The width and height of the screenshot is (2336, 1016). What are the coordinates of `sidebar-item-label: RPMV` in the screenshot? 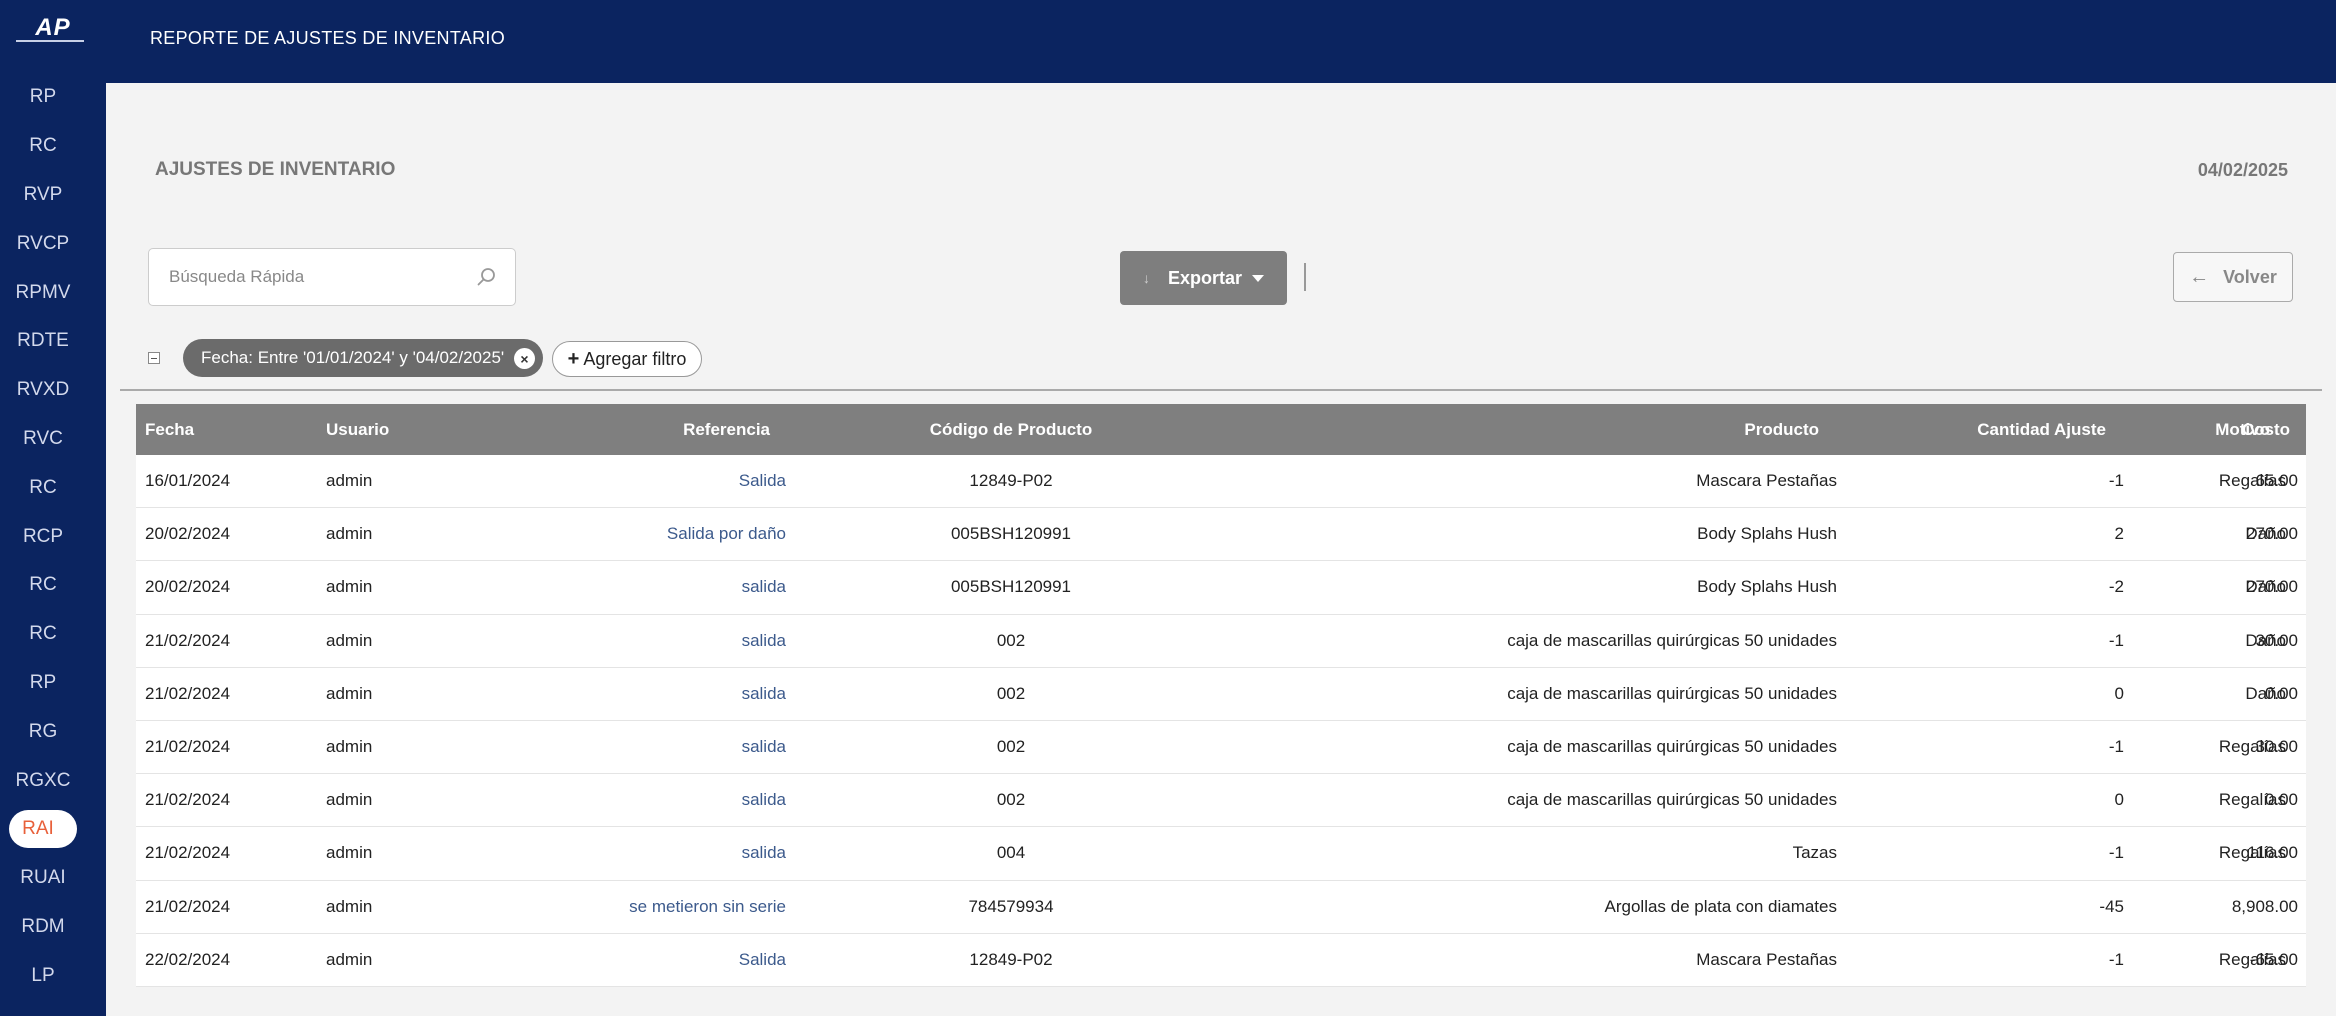 It's located at (43, 292).